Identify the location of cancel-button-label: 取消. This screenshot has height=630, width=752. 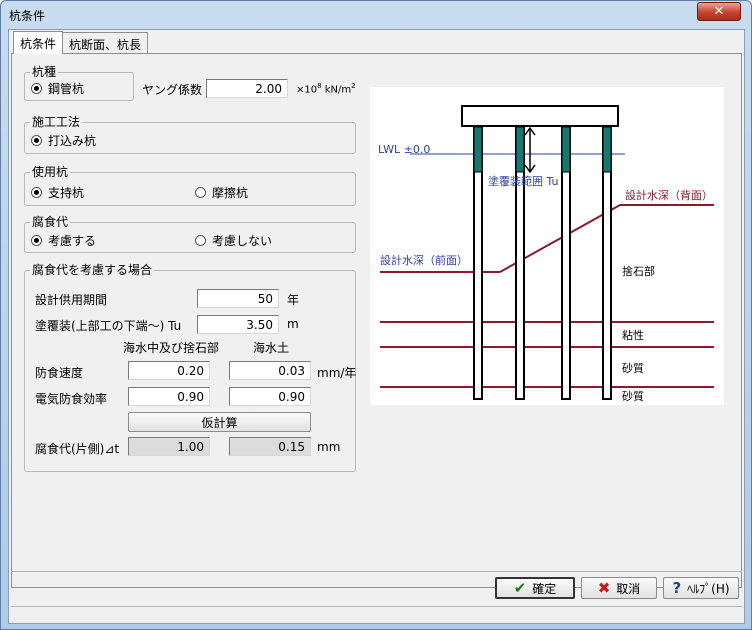
(628, 588).